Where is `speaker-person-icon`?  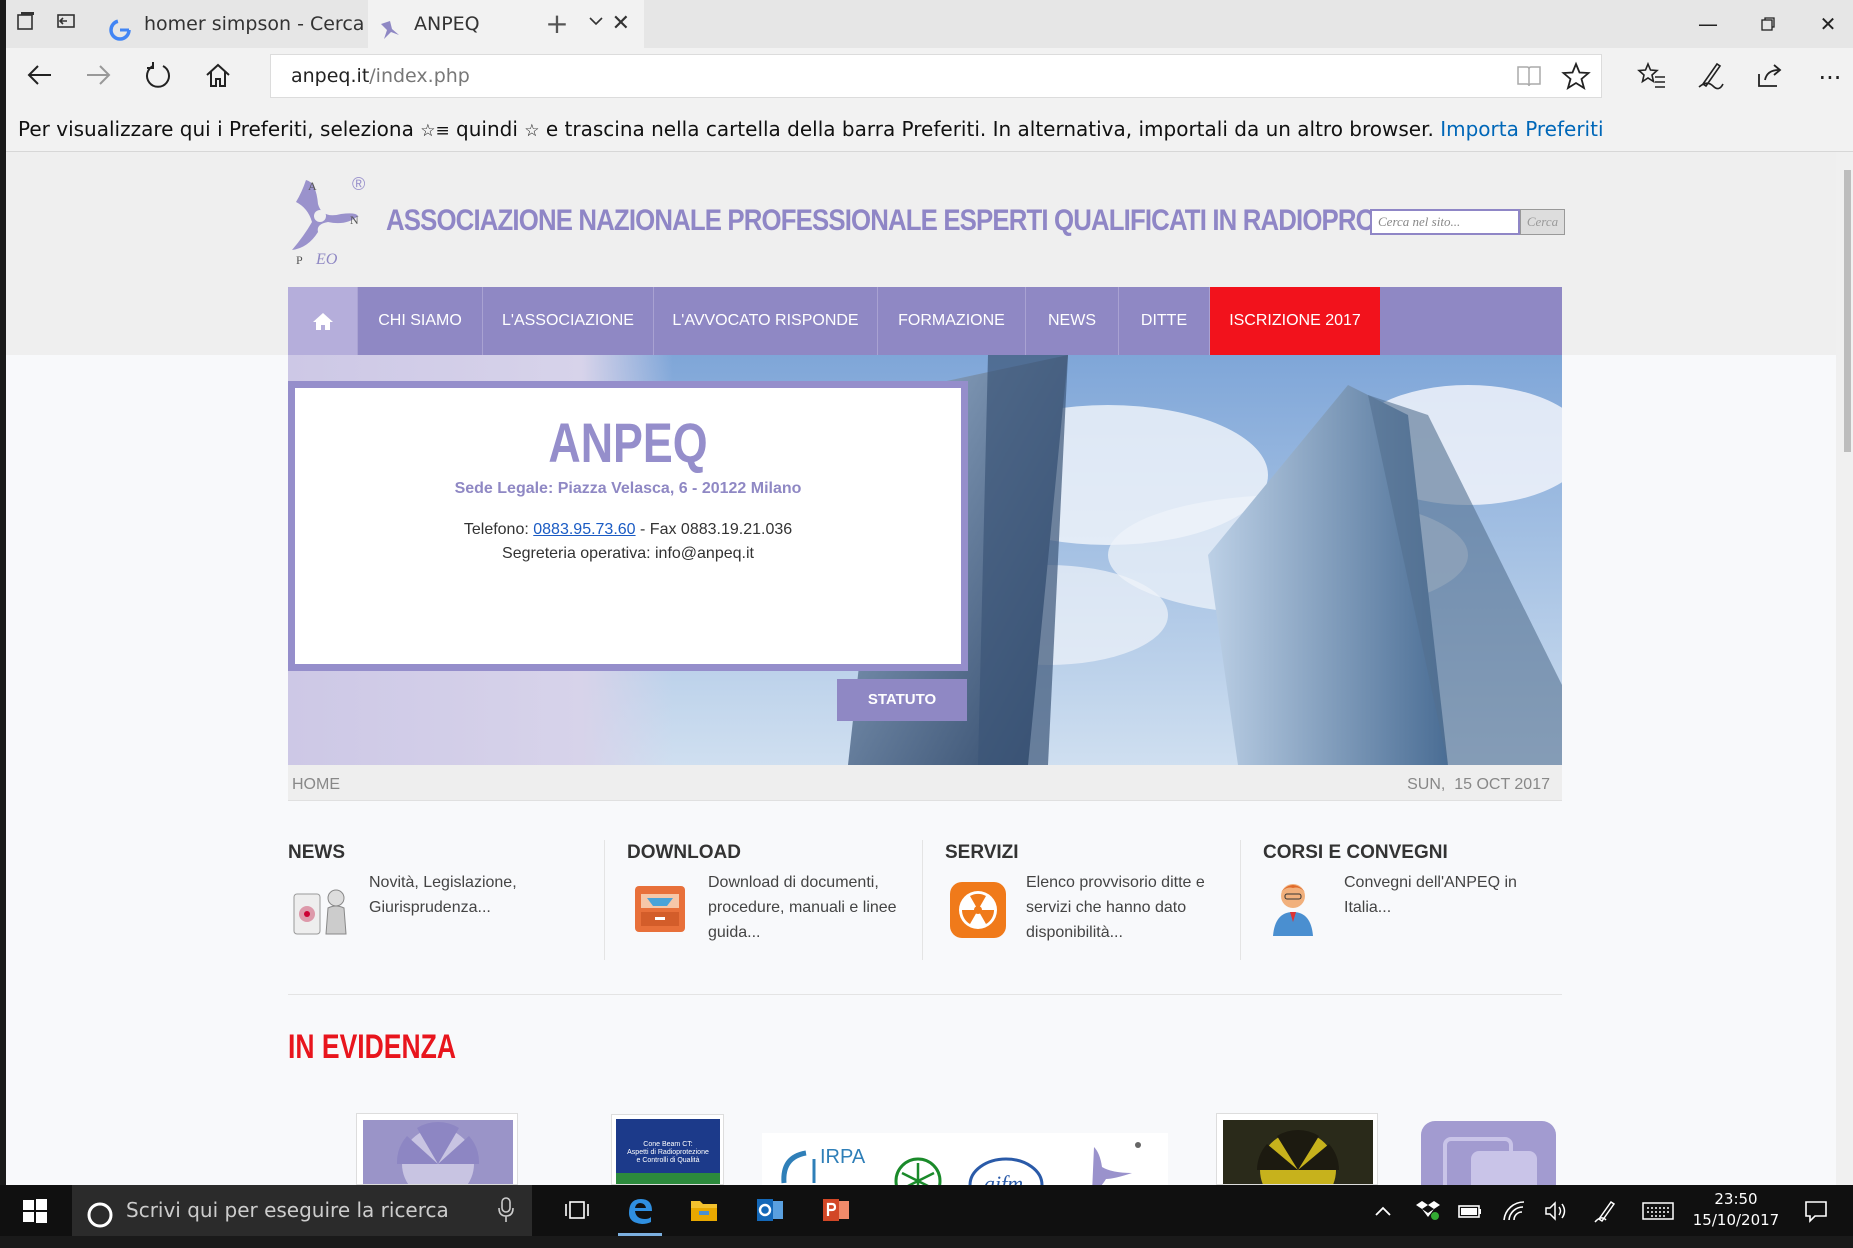 speaker-person-icon is located at coordinates (1296, 909).